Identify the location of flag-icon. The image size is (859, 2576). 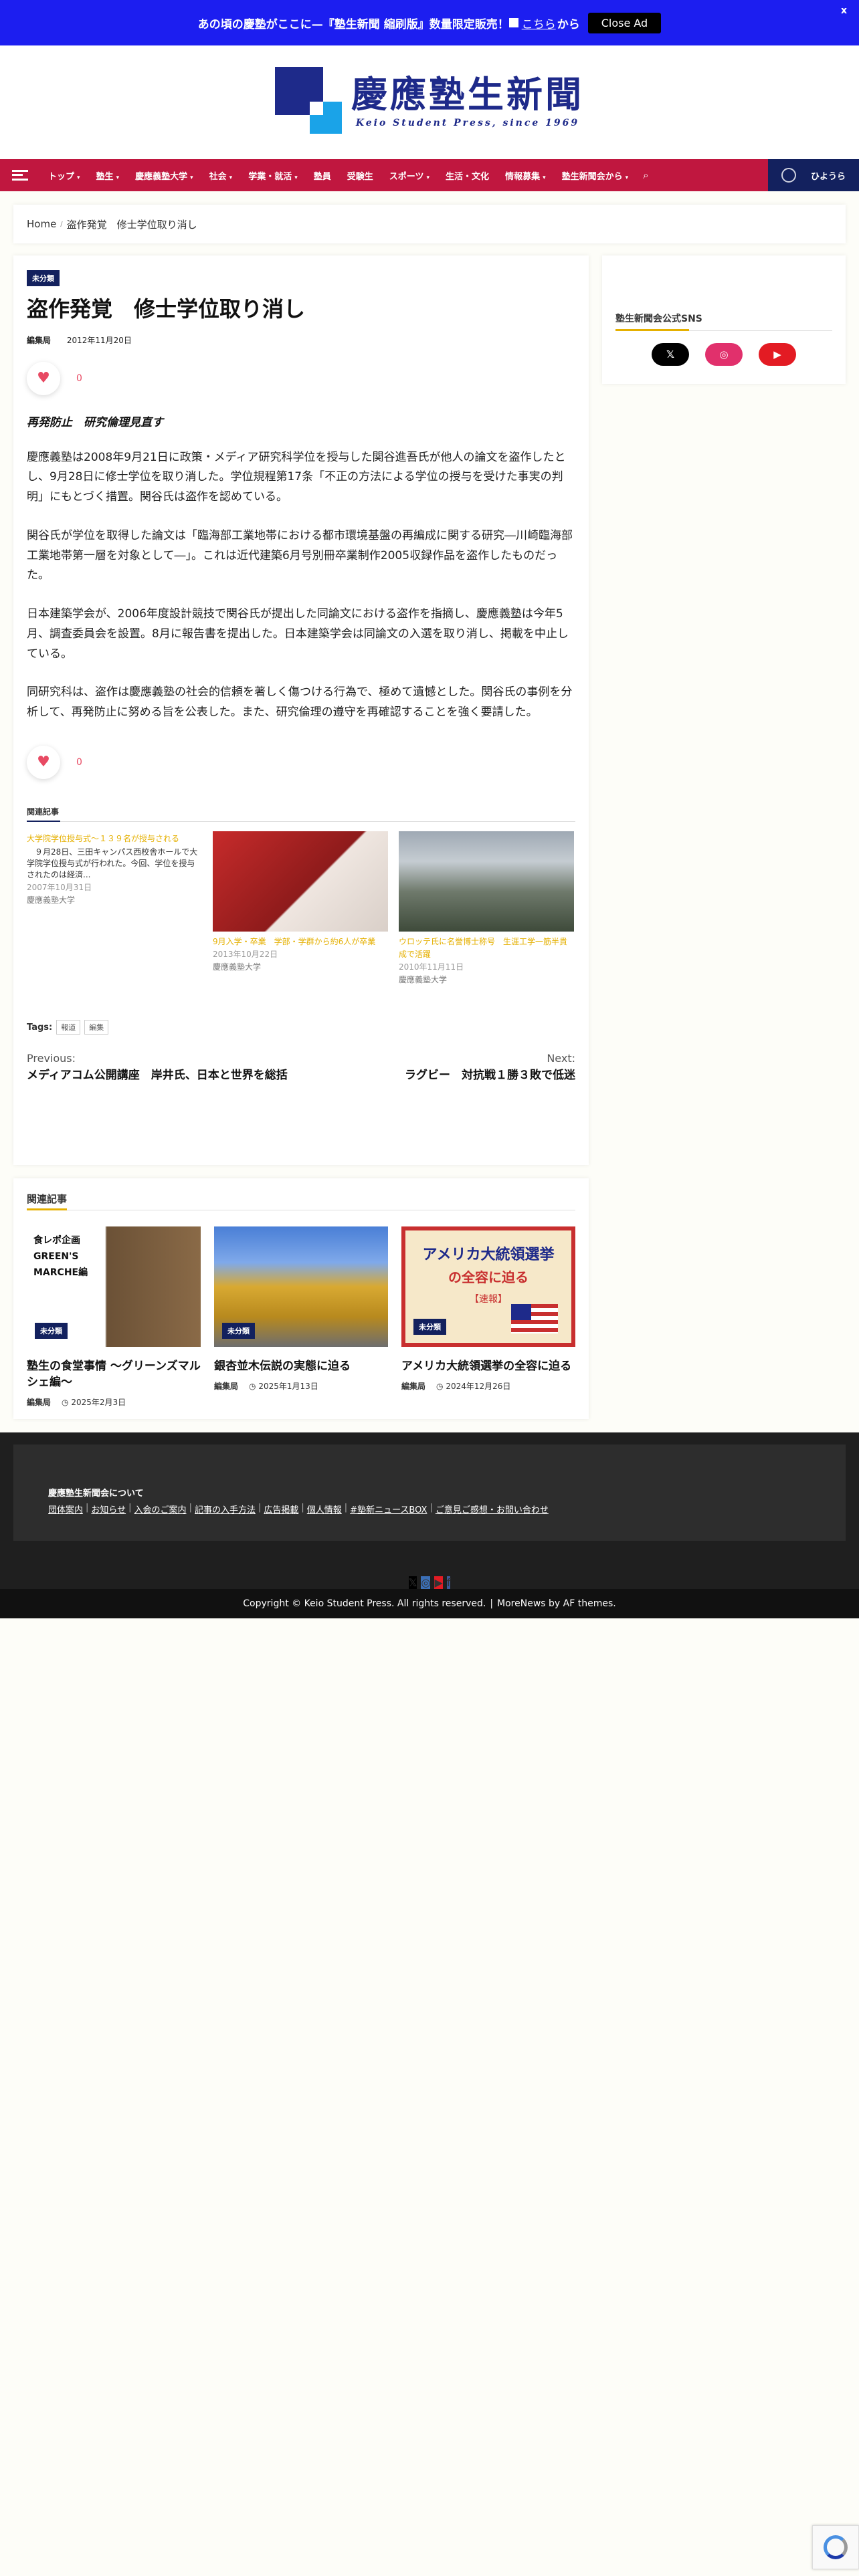
(513, 22).